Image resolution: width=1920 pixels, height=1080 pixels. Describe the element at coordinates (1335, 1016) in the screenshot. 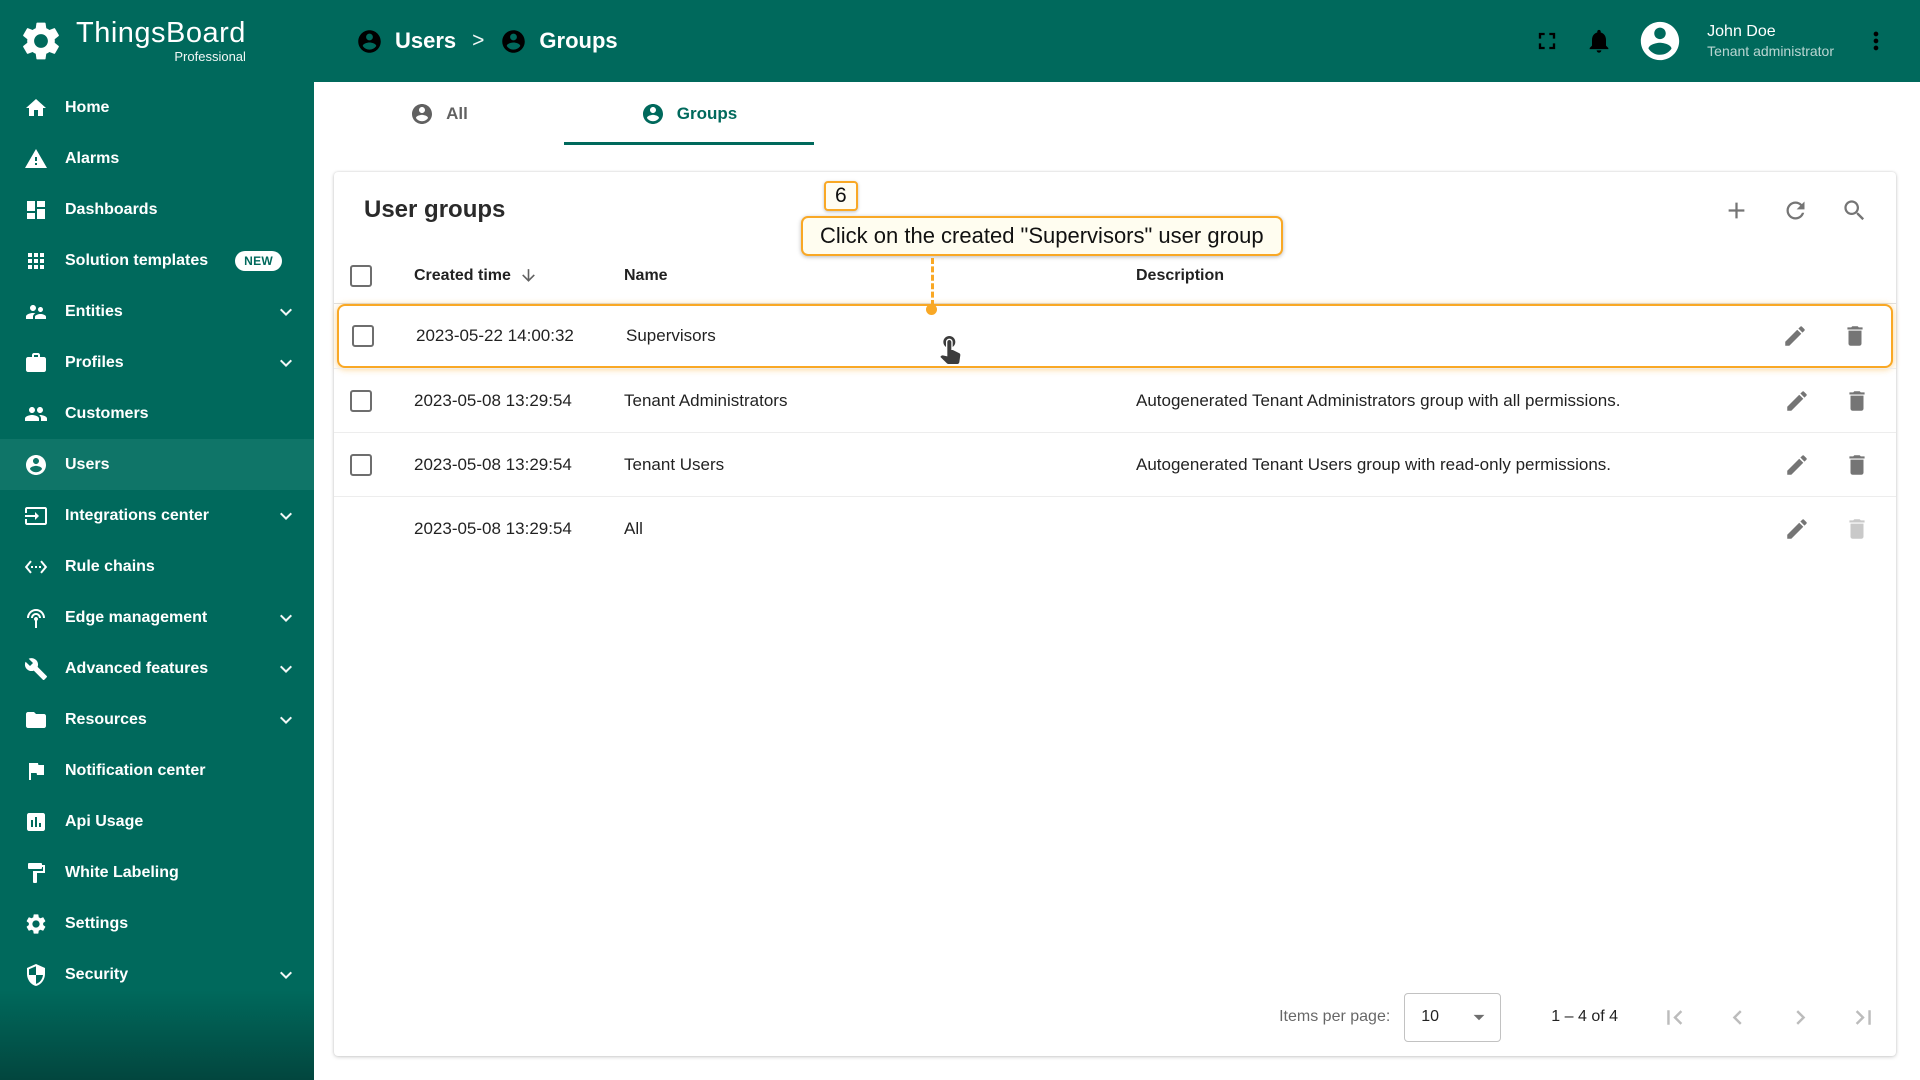

I see `items-per-page-label: Items per page:` at that location.